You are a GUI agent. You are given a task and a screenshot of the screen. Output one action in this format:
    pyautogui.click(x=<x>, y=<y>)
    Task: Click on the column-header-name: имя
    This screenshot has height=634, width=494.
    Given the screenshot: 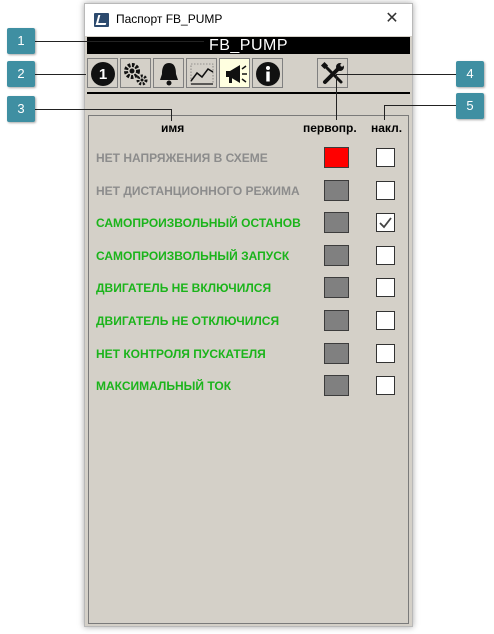 What is the action you would take?
    pyautogui.click(x=173, y=128)
    